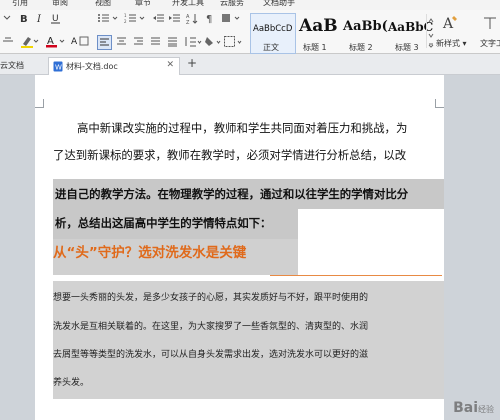  Describe the element at coordinates (188, 4) in the screenshot. I see `menu-tab-developer: 开发工具` at that location.